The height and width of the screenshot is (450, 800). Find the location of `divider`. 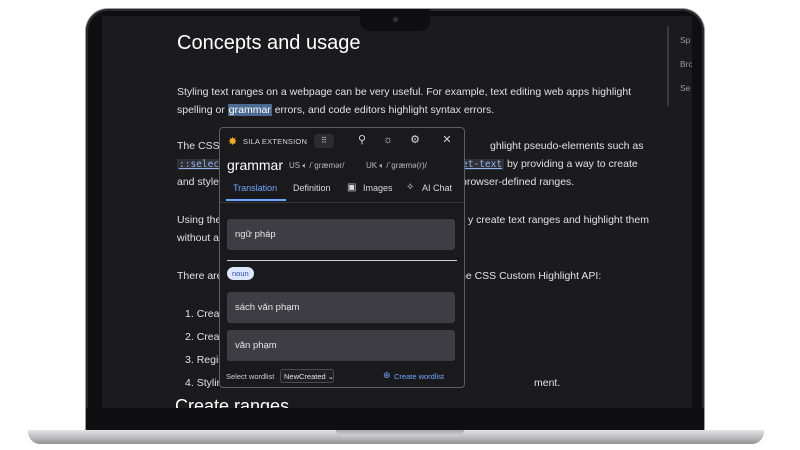

divider is located at coordinates (342, 260).